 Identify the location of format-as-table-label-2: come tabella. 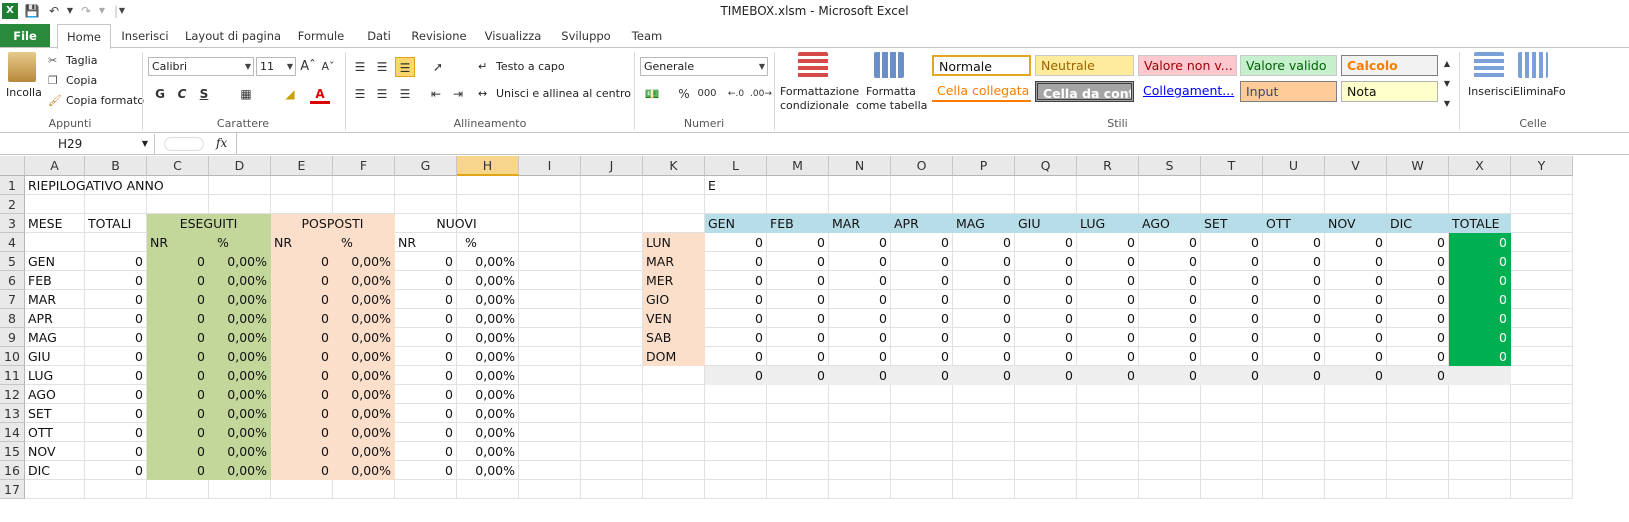
(891, 105).